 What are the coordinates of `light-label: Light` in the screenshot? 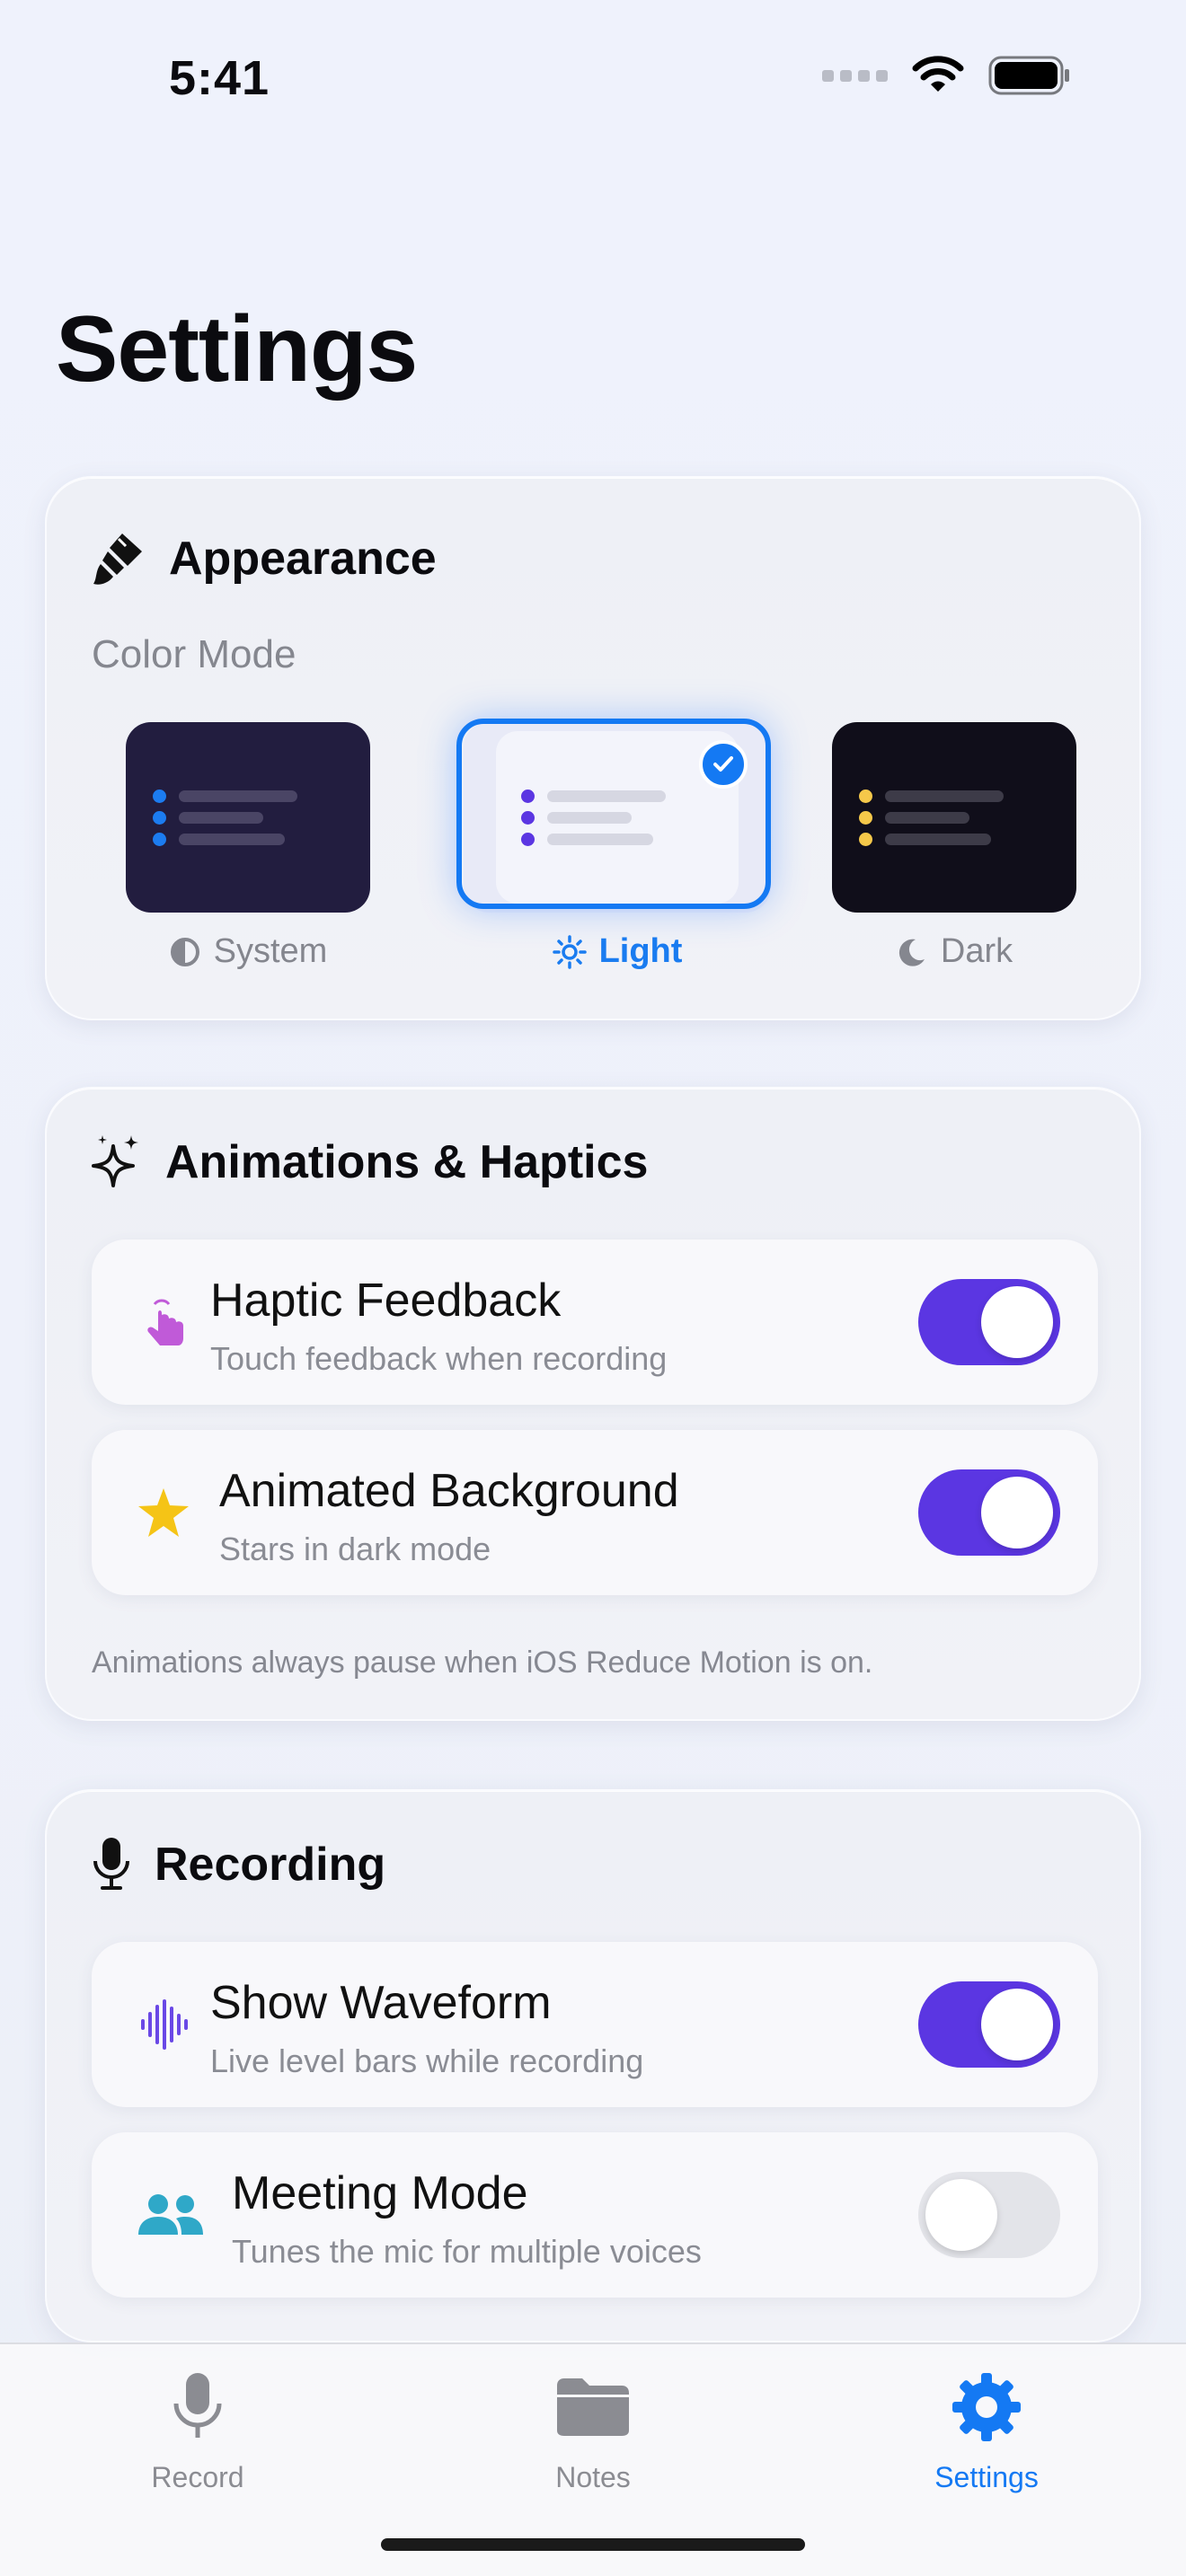 It's located at (617, 951).